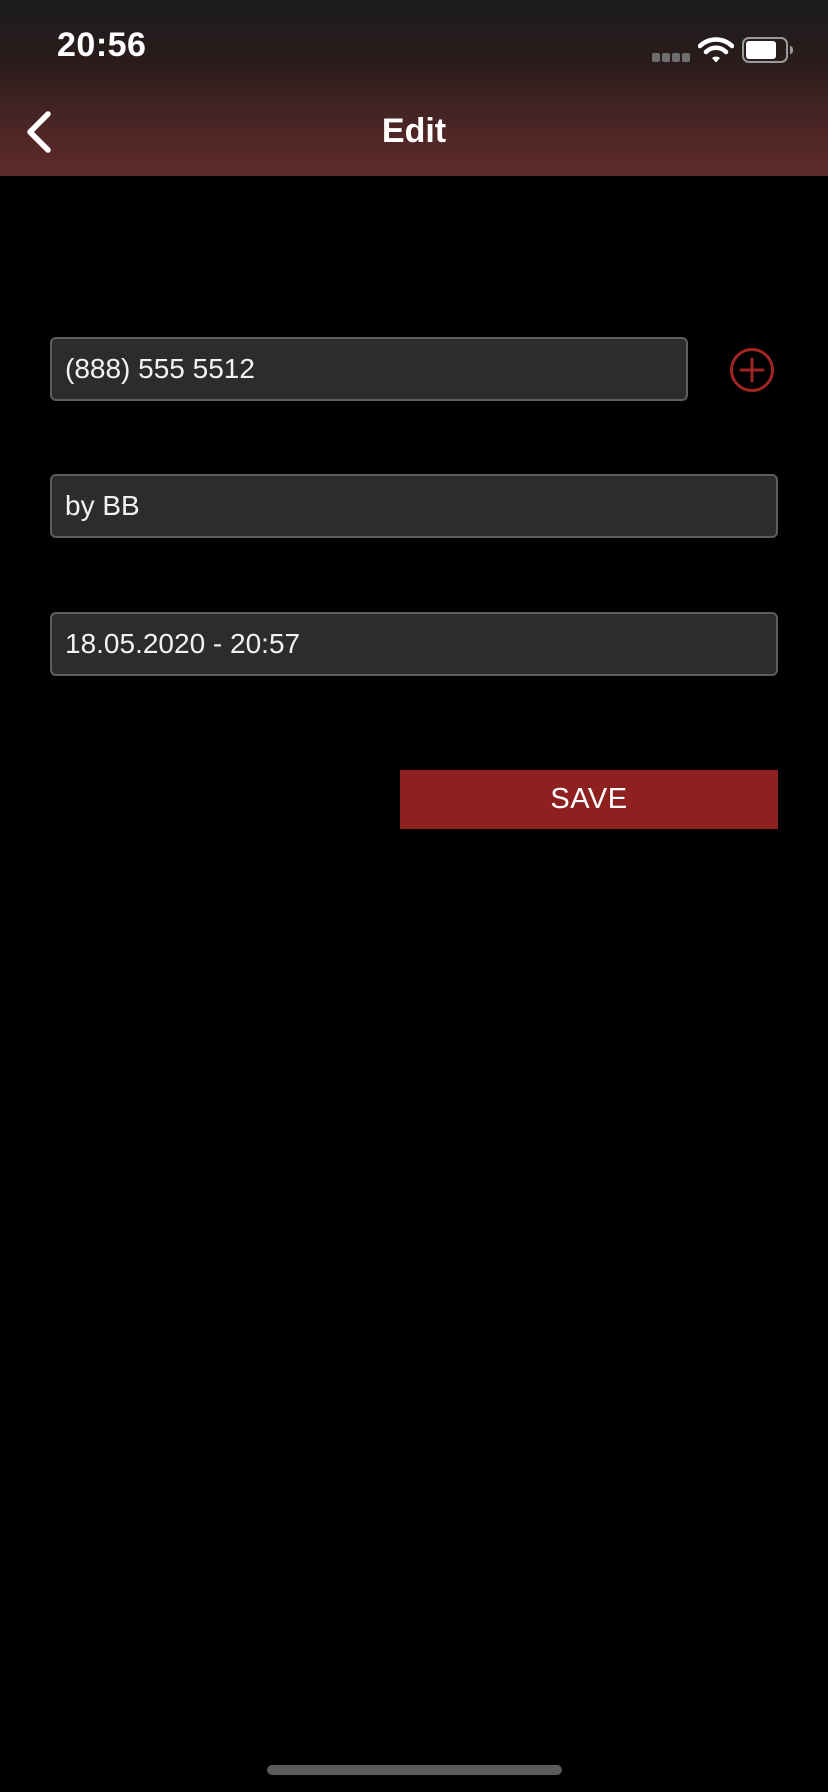  Describe the element at coordinates (102, 505) in the screenshot. I see `note-value: by BB` at that location.